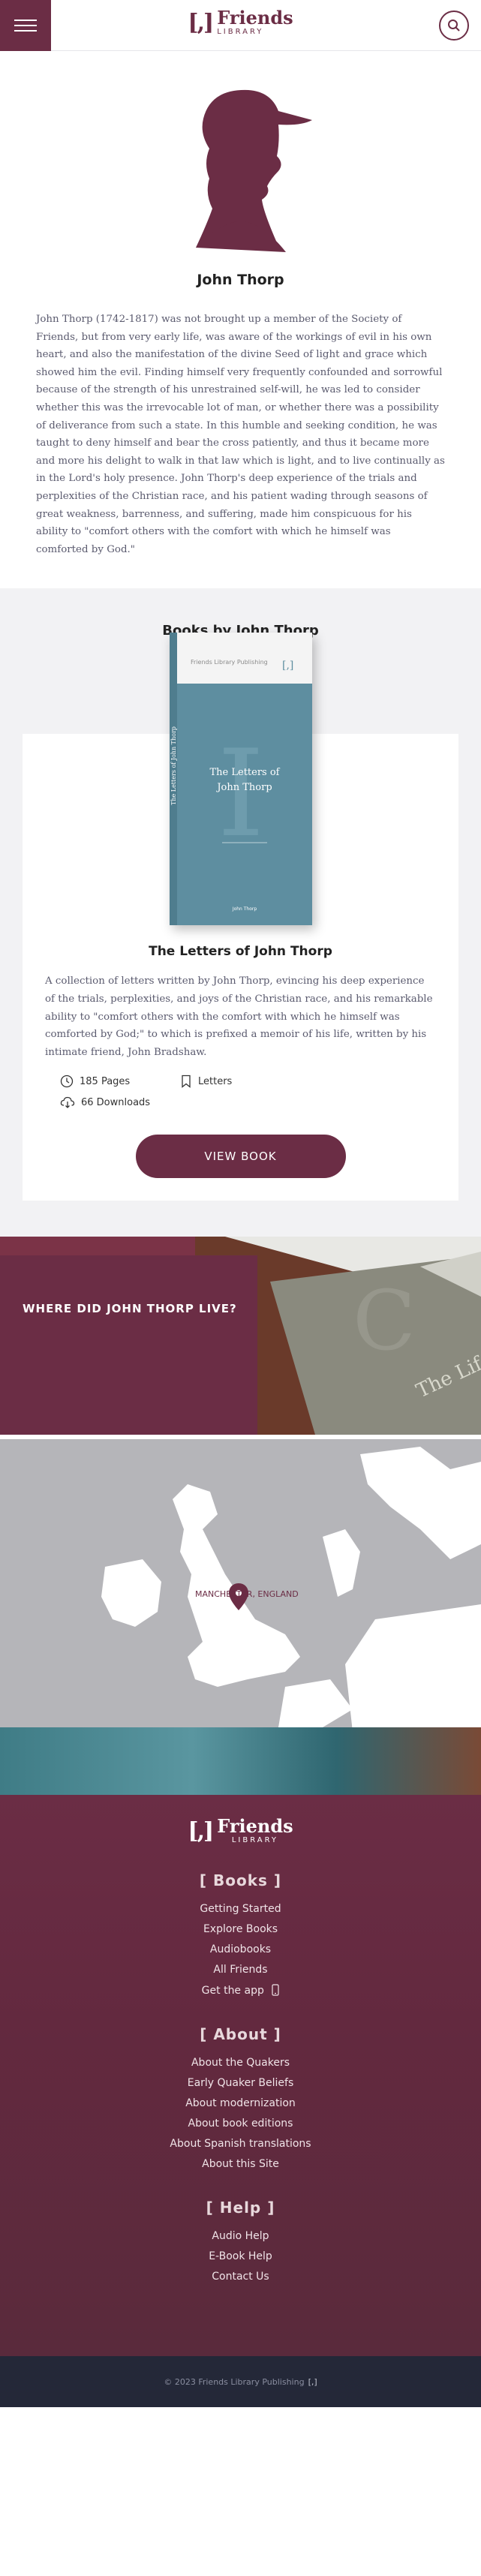 This screenshot has height=2576, width=481. I want to click on search-icon, so click(454, 25).